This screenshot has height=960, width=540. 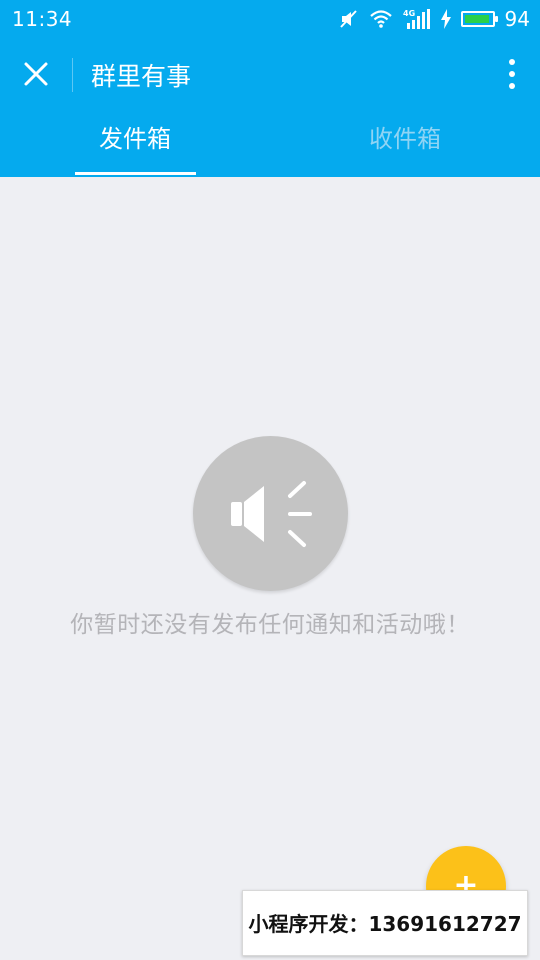 I want to click on battery-icon, so click(x=479, y=19).